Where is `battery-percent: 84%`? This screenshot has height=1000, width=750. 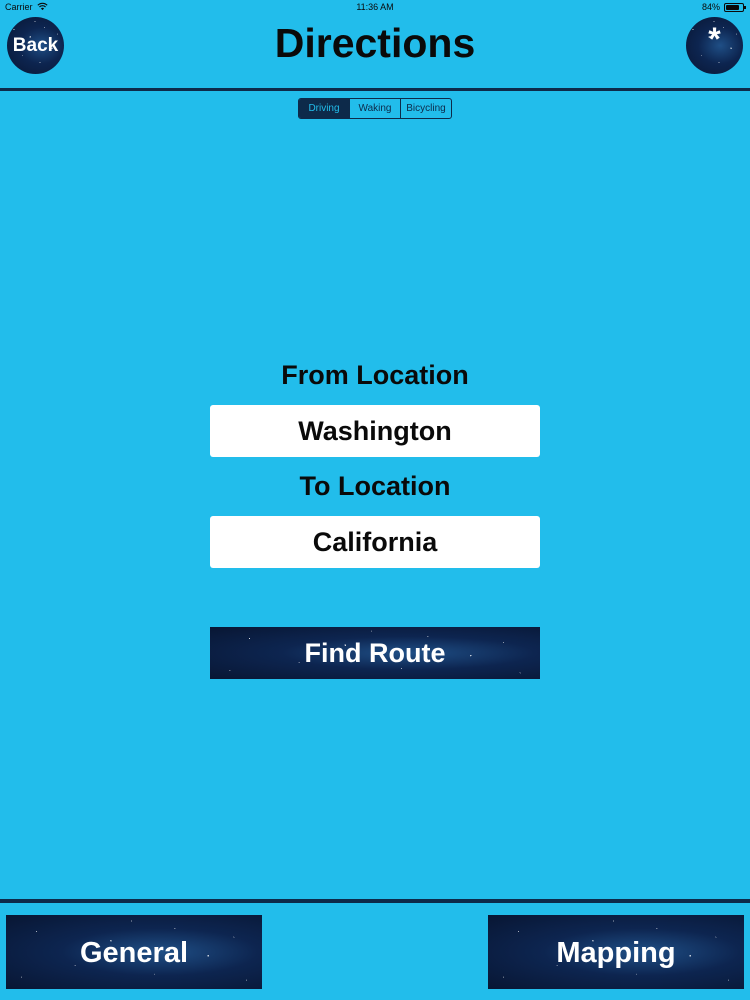
battery-percent: 84% is located at coordinates (710, 7).